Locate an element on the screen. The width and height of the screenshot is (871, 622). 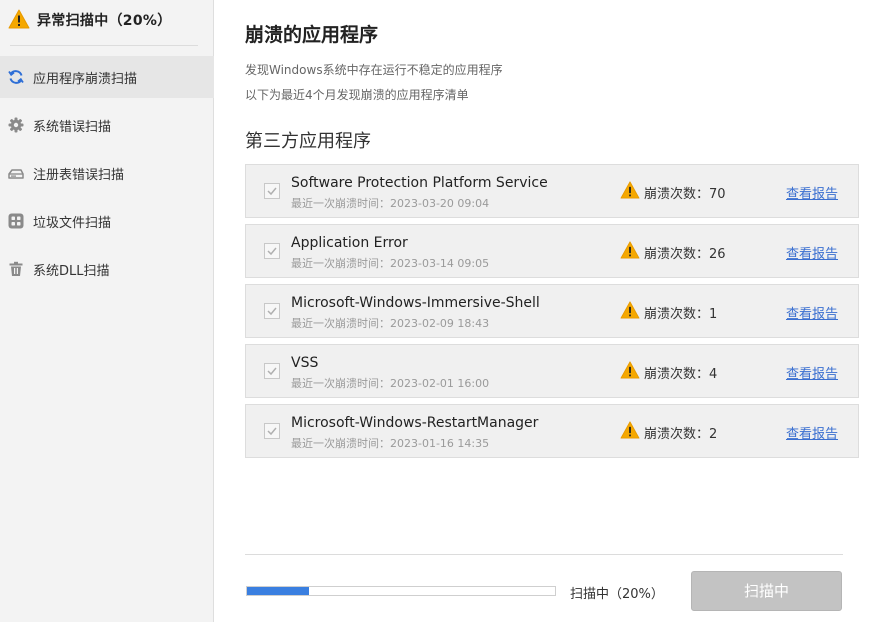
crash-count: 崩溃次数：2 is located at coordinates (681, 434).